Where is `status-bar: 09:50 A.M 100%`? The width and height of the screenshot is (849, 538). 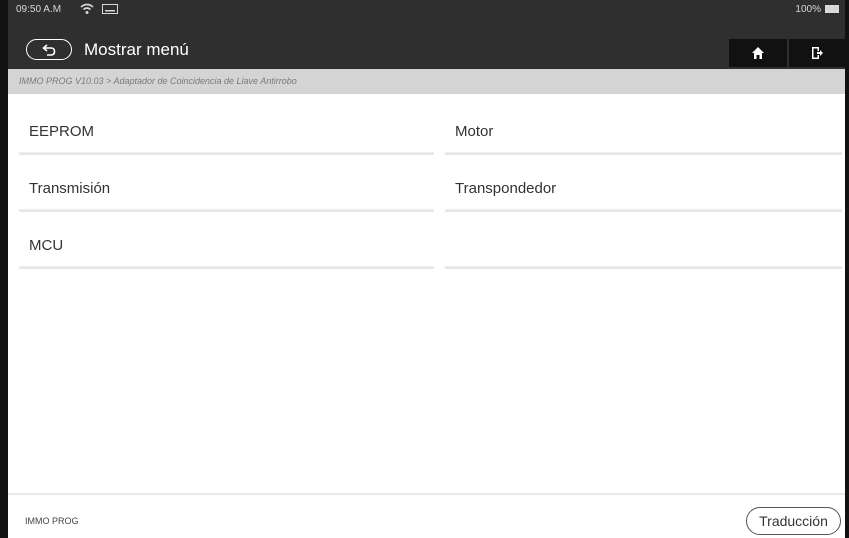
status-bar: 09:50 A.M 100% is located at coordinates (426, 9).